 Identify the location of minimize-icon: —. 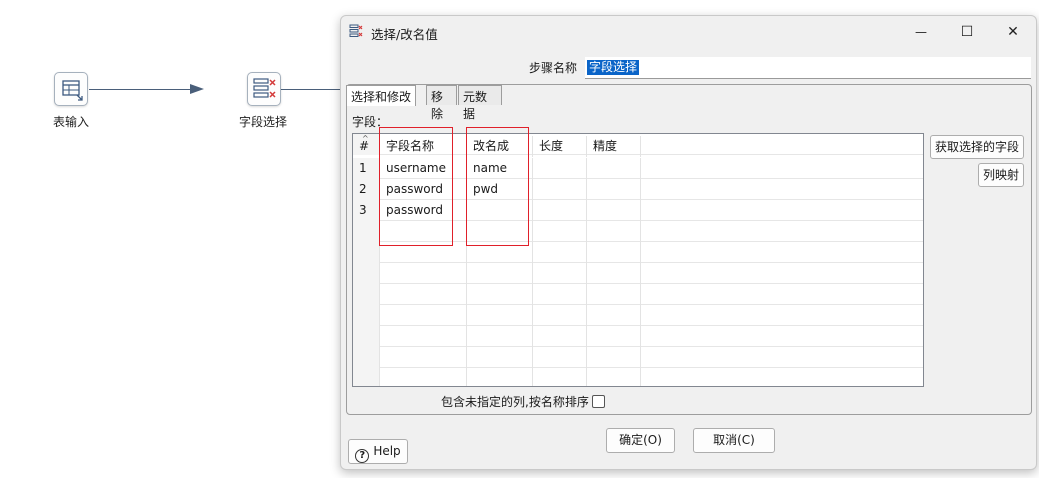
(921, 32).